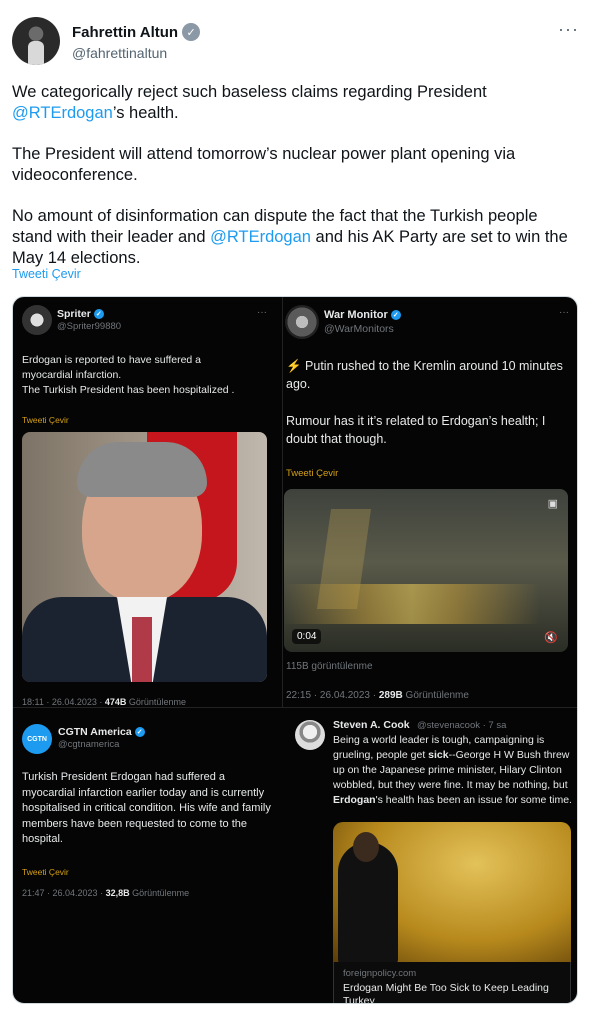 The height and width of the screenshot is (1010, 591). I want to click on gif-icon: ▣, so click(552, 504).